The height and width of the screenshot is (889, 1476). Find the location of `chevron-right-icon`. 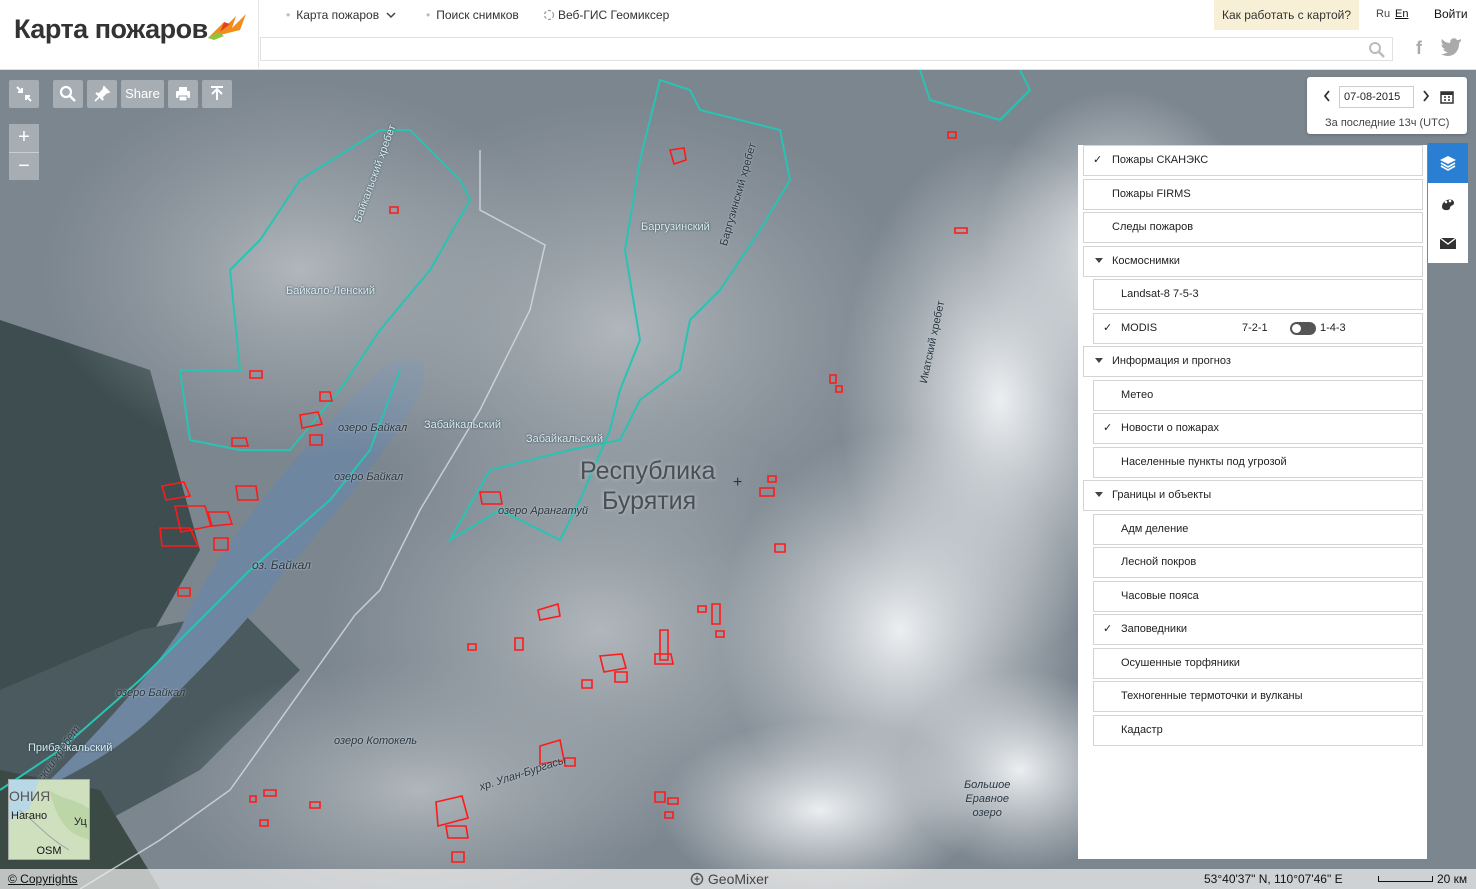

chevron-right-icon is located at coordinates (1426, 96).